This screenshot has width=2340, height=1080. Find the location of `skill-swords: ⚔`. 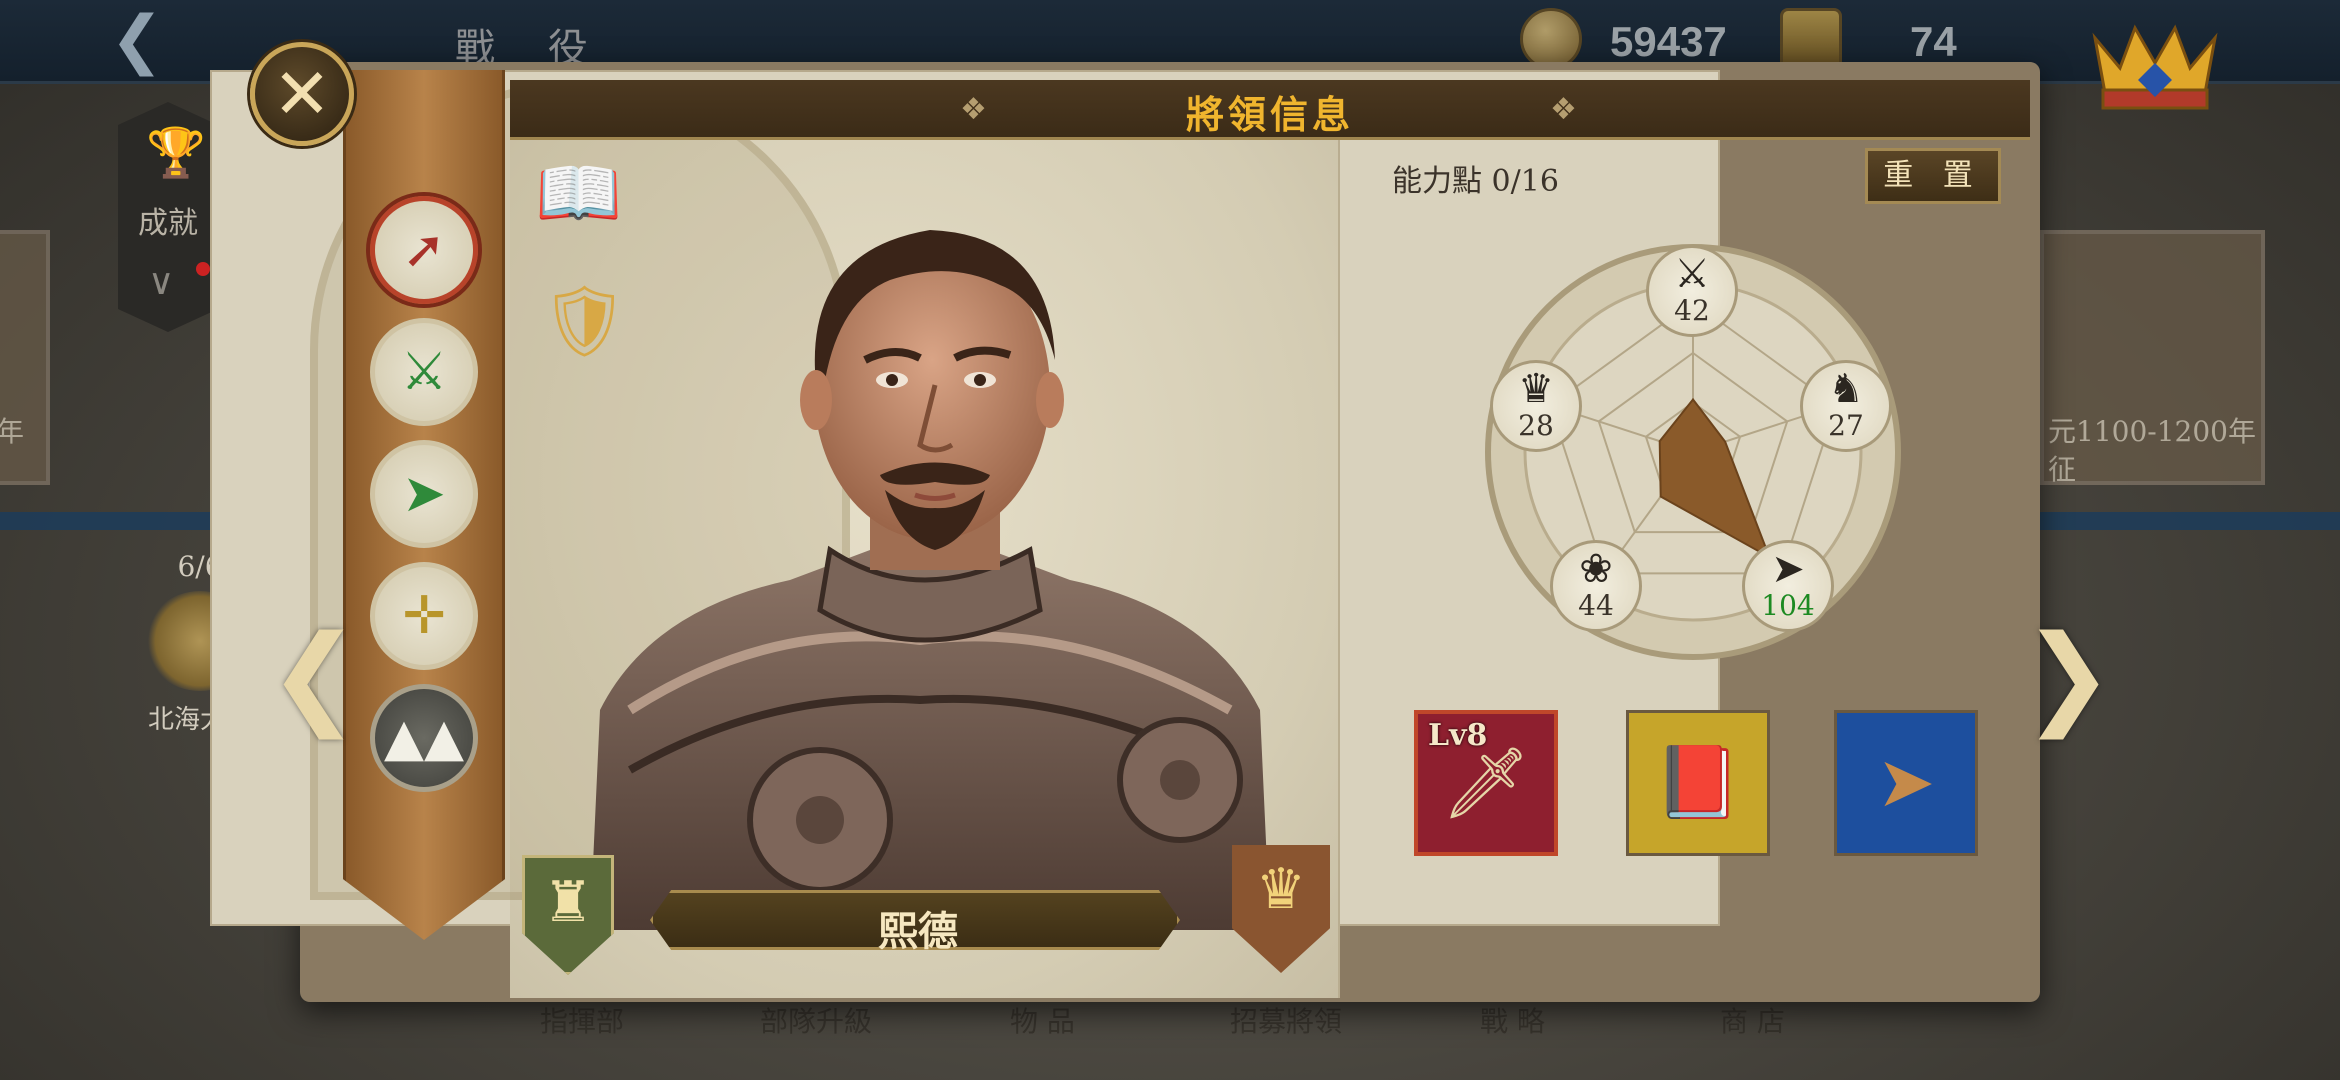

skill-swords: ⚔ is located at coordinates (424, 372).